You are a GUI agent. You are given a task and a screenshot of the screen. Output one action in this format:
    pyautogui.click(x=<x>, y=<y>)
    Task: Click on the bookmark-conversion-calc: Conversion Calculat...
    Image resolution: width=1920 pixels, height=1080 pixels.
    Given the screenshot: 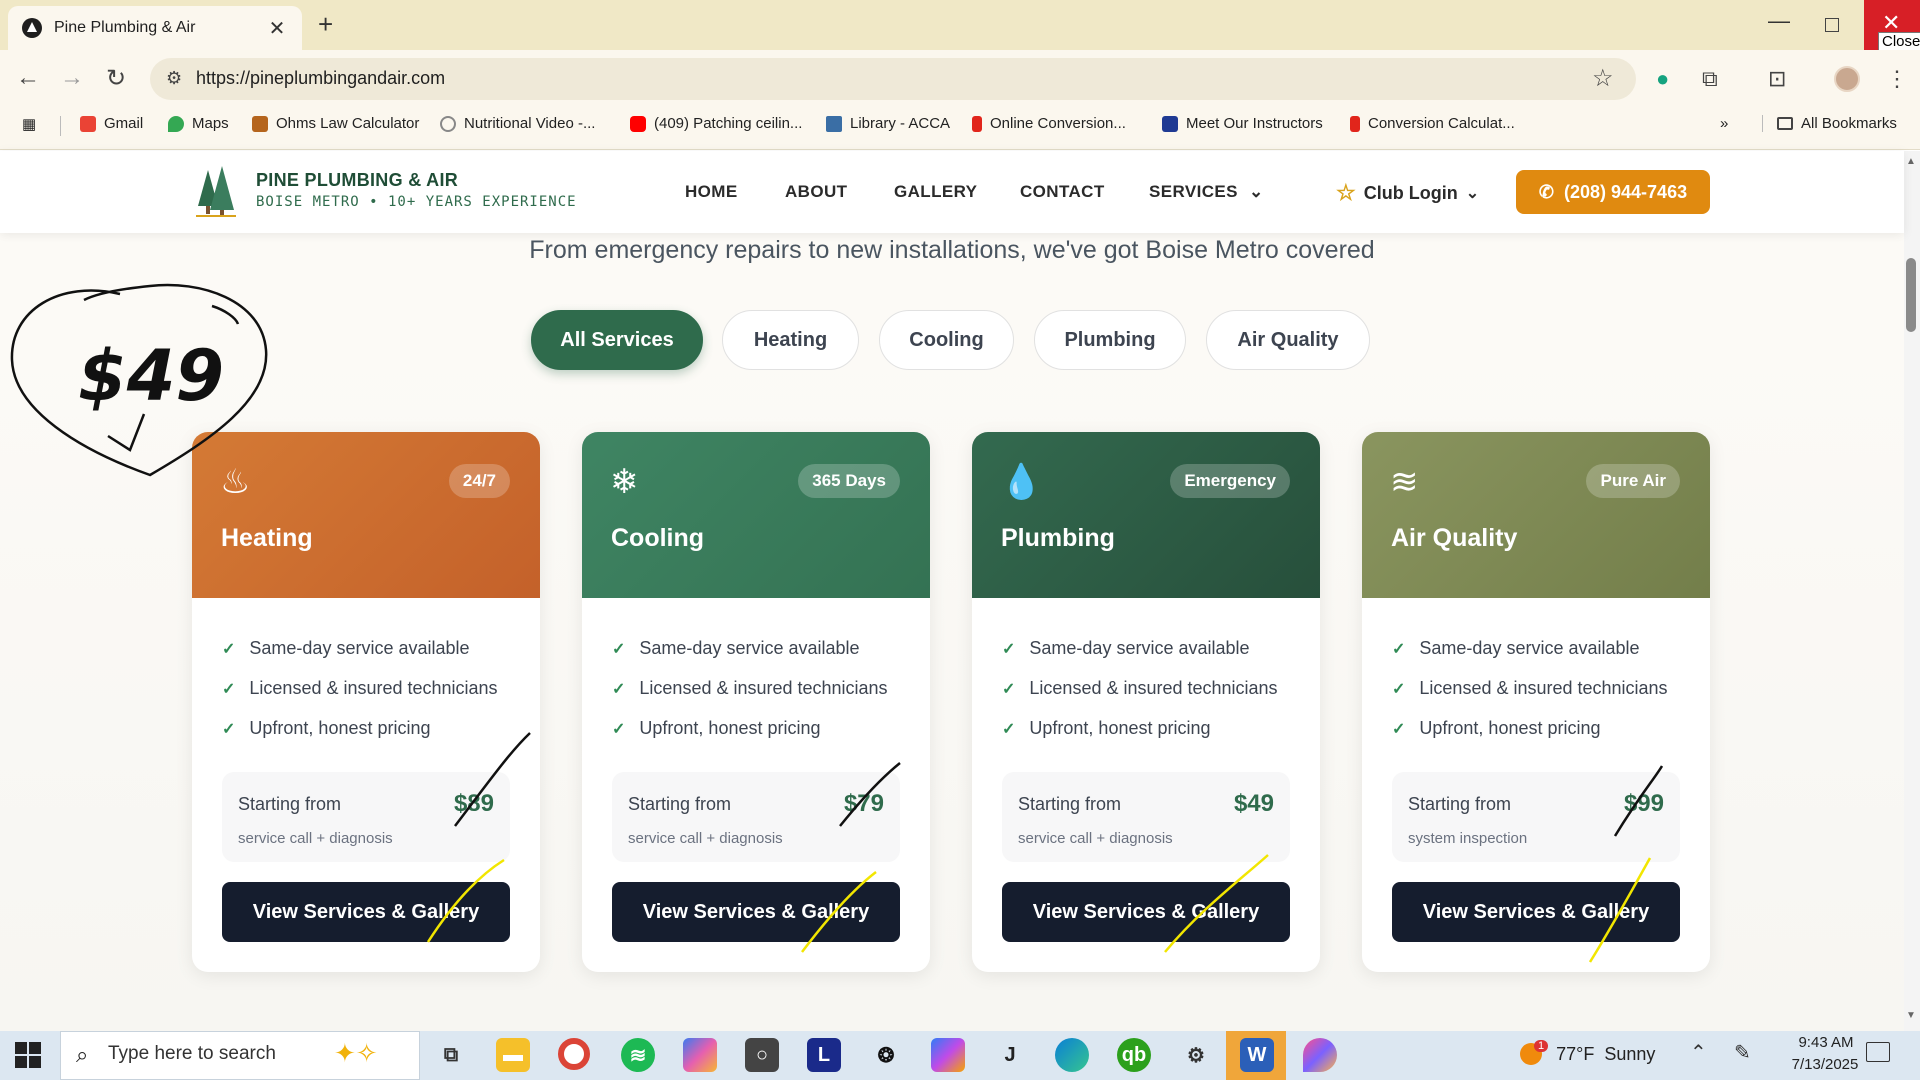 What is the action you would take?
    pyautogui.click(x=1432, y=123)
    